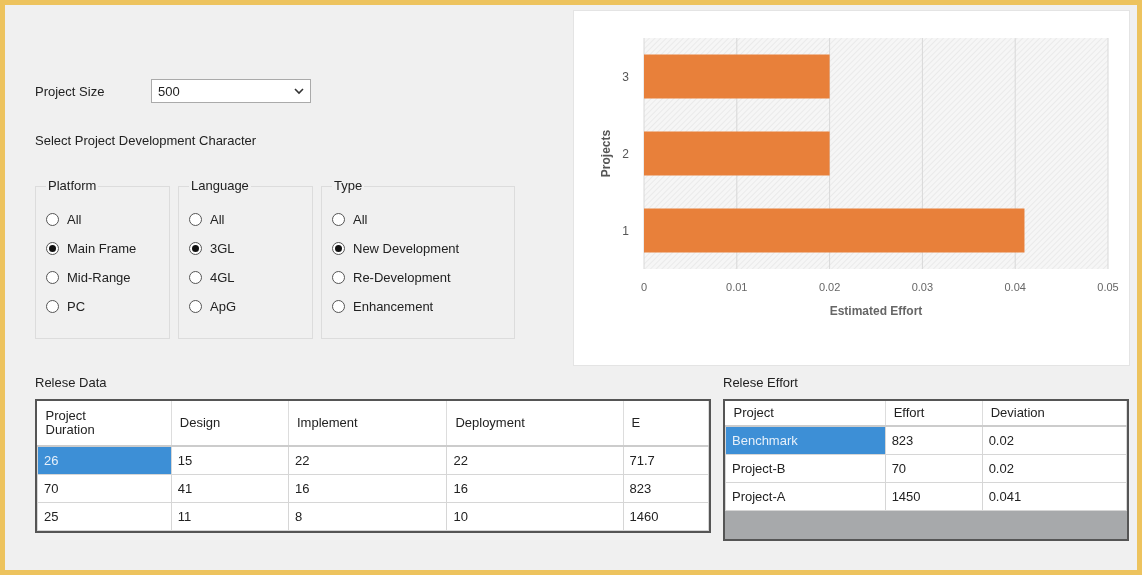 The image size is (1142, 575). Describe the element at coordinates (606, 153) in the screenshot. I see `axis-title: Projects` at that location.